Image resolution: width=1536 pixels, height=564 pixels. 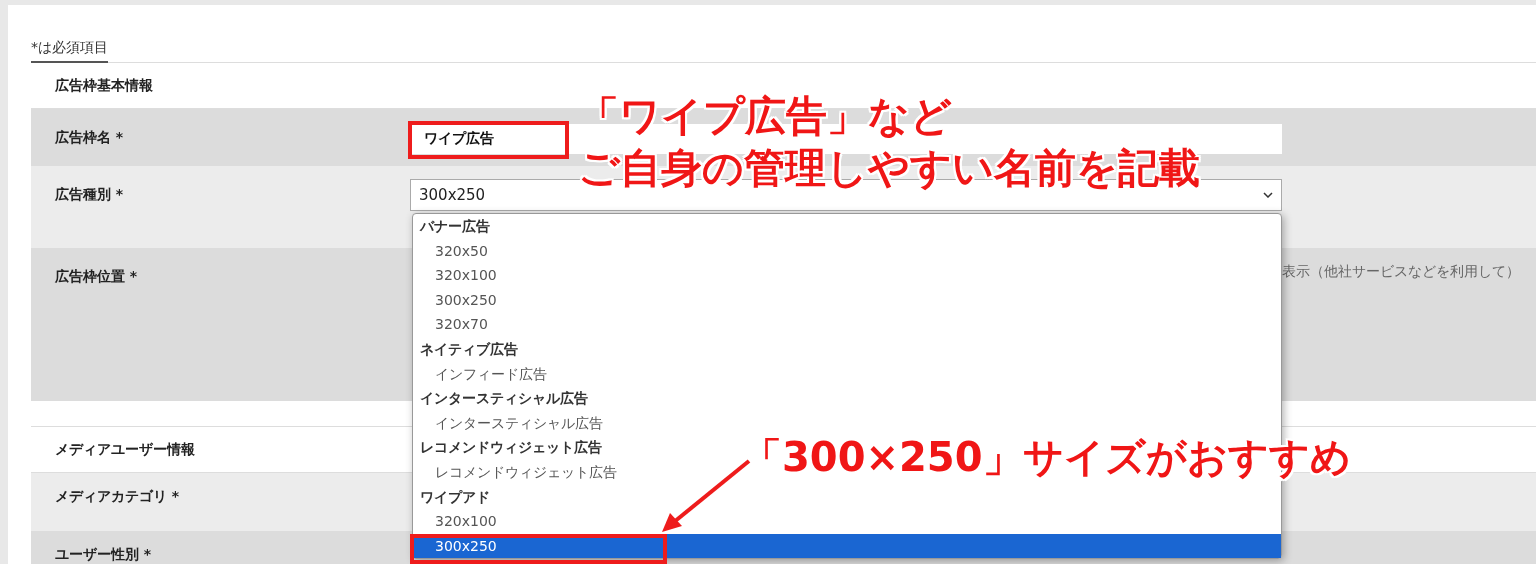 What do you see at coordinates (125, 449) in the screenshot?
I see `section-title: メディアユーザー情報` at bounding box center [125, 449].